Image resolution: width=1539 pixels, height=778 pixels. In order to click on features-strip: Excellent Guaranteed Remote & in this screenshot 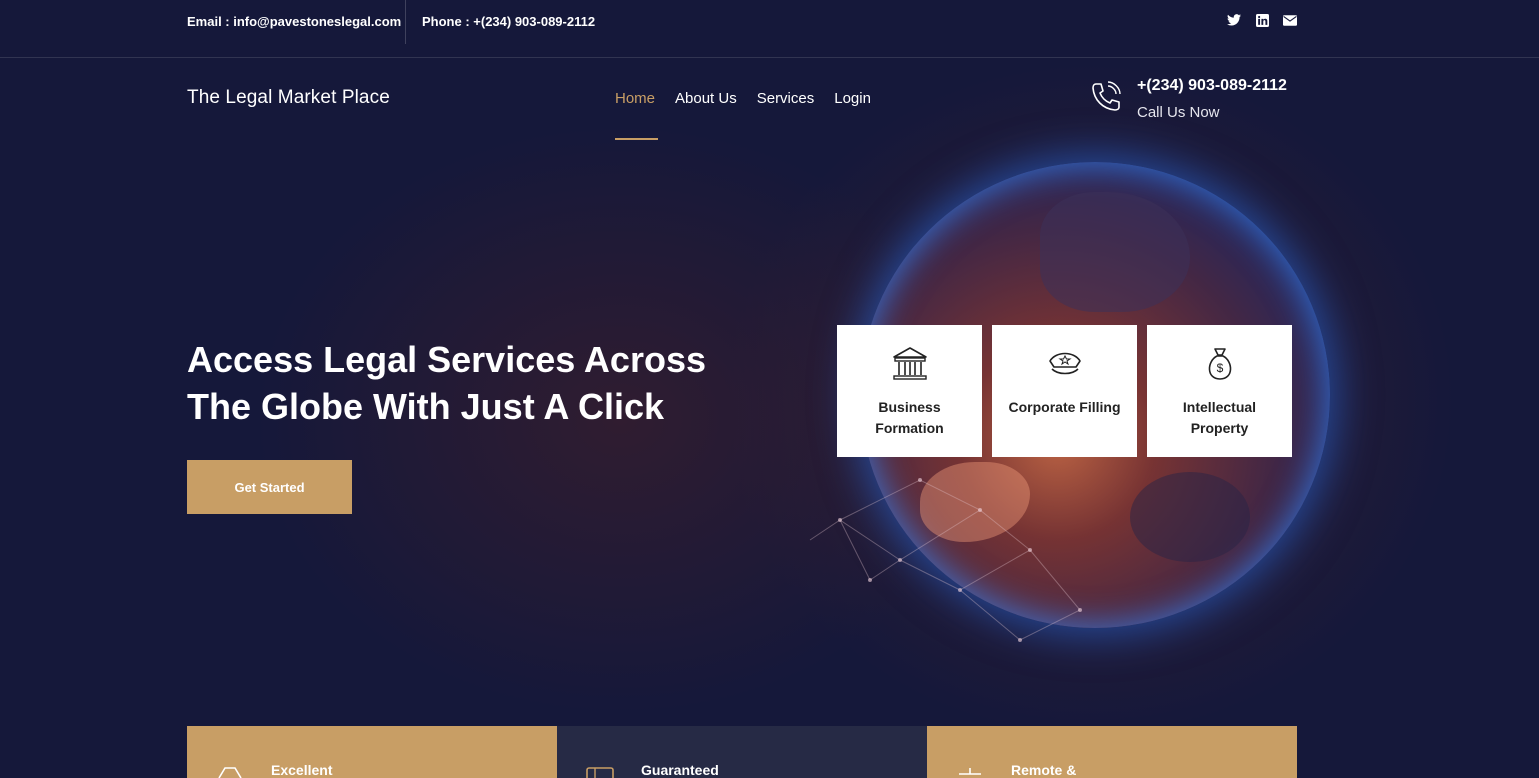, I will do `click(742, 752)`.